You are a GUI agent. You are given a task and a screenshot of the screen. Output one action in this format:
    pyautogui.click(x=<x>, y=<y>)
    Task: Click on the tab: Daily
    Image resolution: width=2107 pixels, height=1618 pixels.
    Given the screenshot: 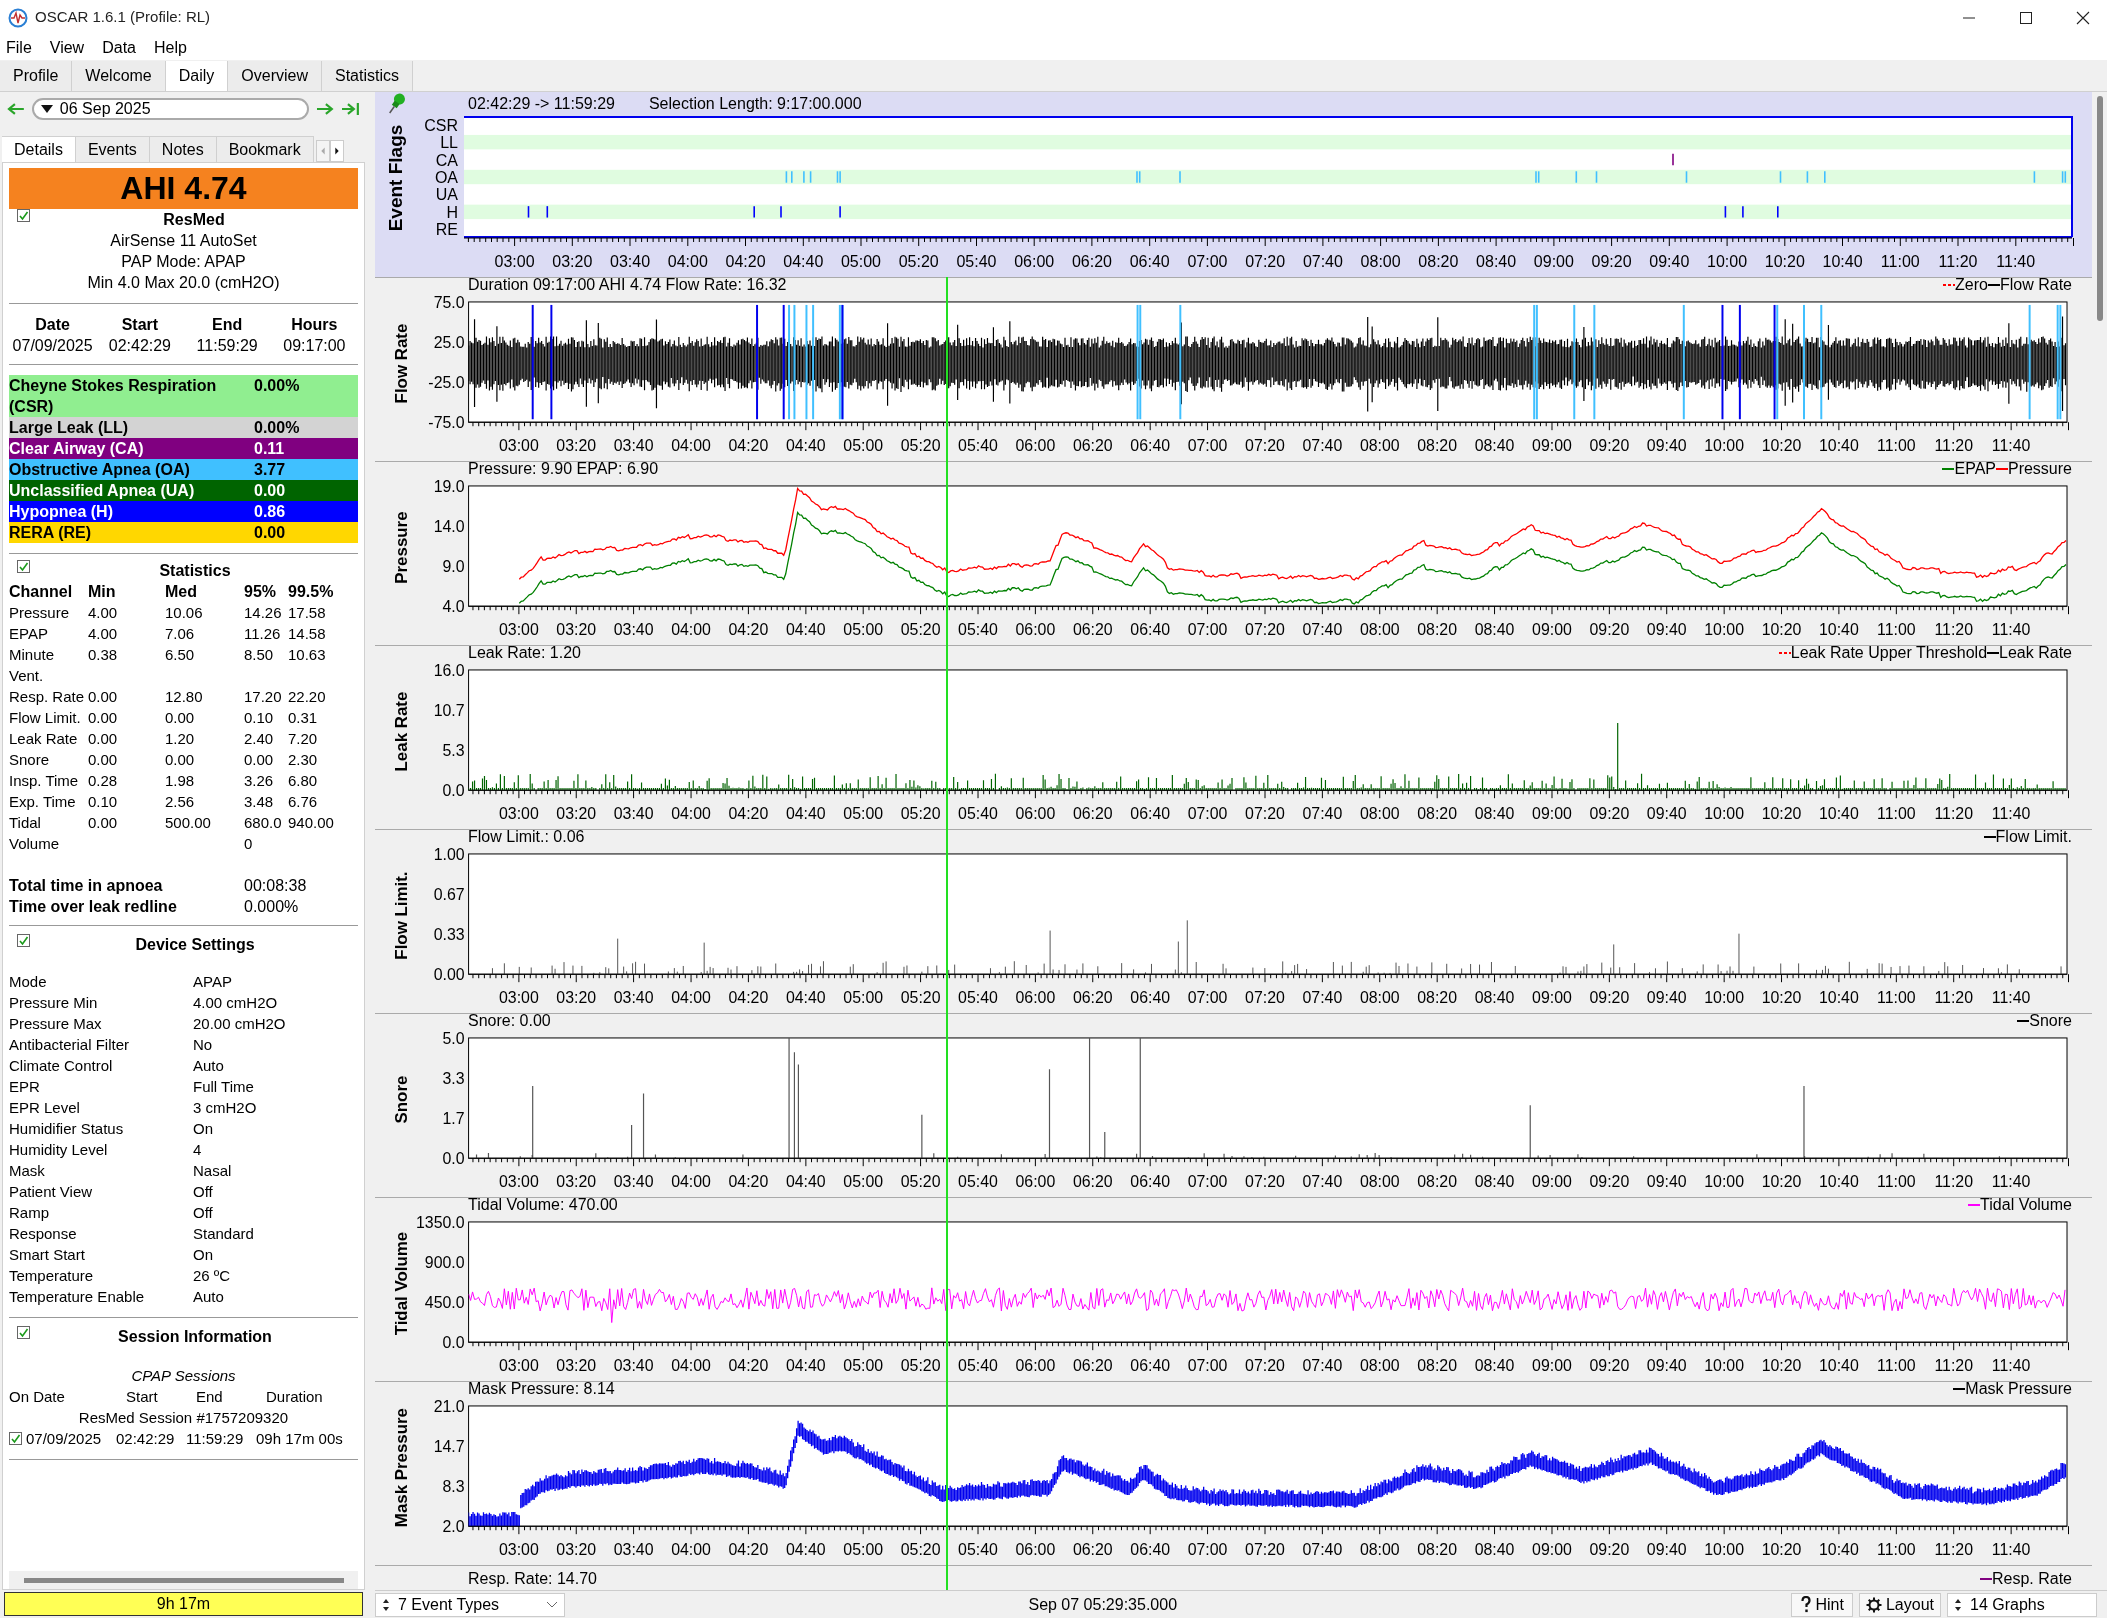 What is the action you would take?
    pyautogui.click(x=197, y=76)
    